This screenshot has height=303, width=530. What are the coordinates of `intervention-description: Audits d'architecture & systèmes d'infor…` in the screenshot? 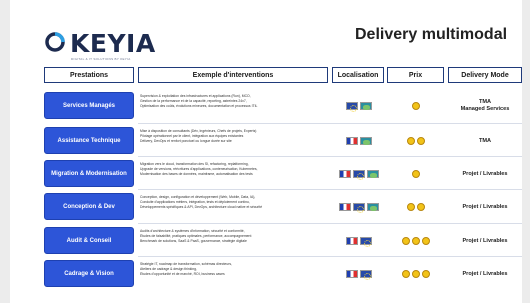 It's located at (234, 241).